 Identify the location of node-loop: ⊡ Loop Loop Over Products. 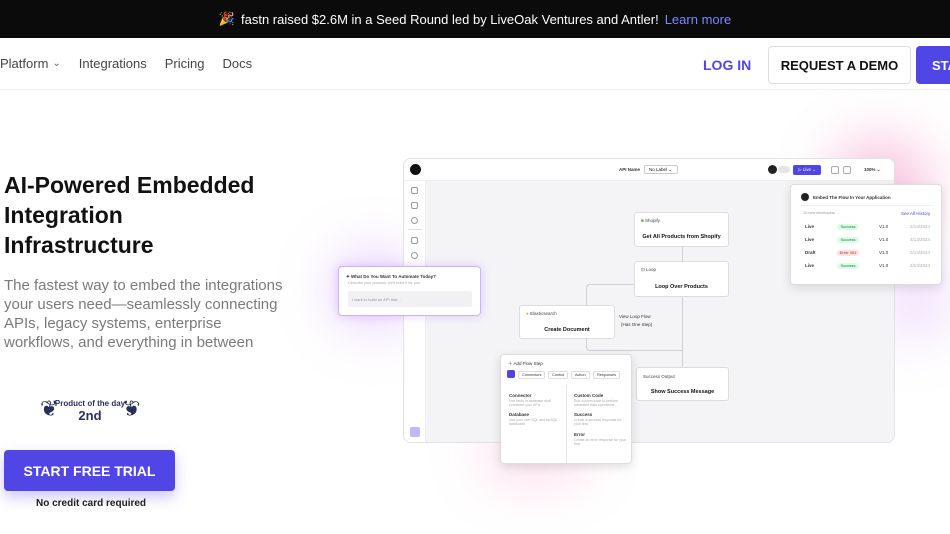
(681, 279).